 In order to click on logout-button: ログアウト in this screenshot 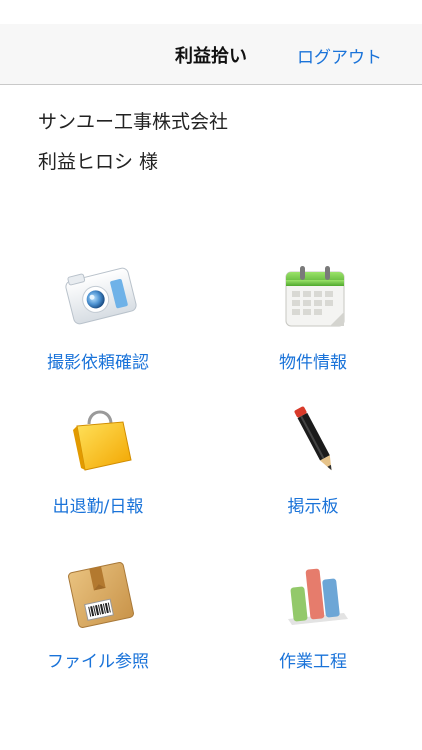, I will do `click(339, 55)`.